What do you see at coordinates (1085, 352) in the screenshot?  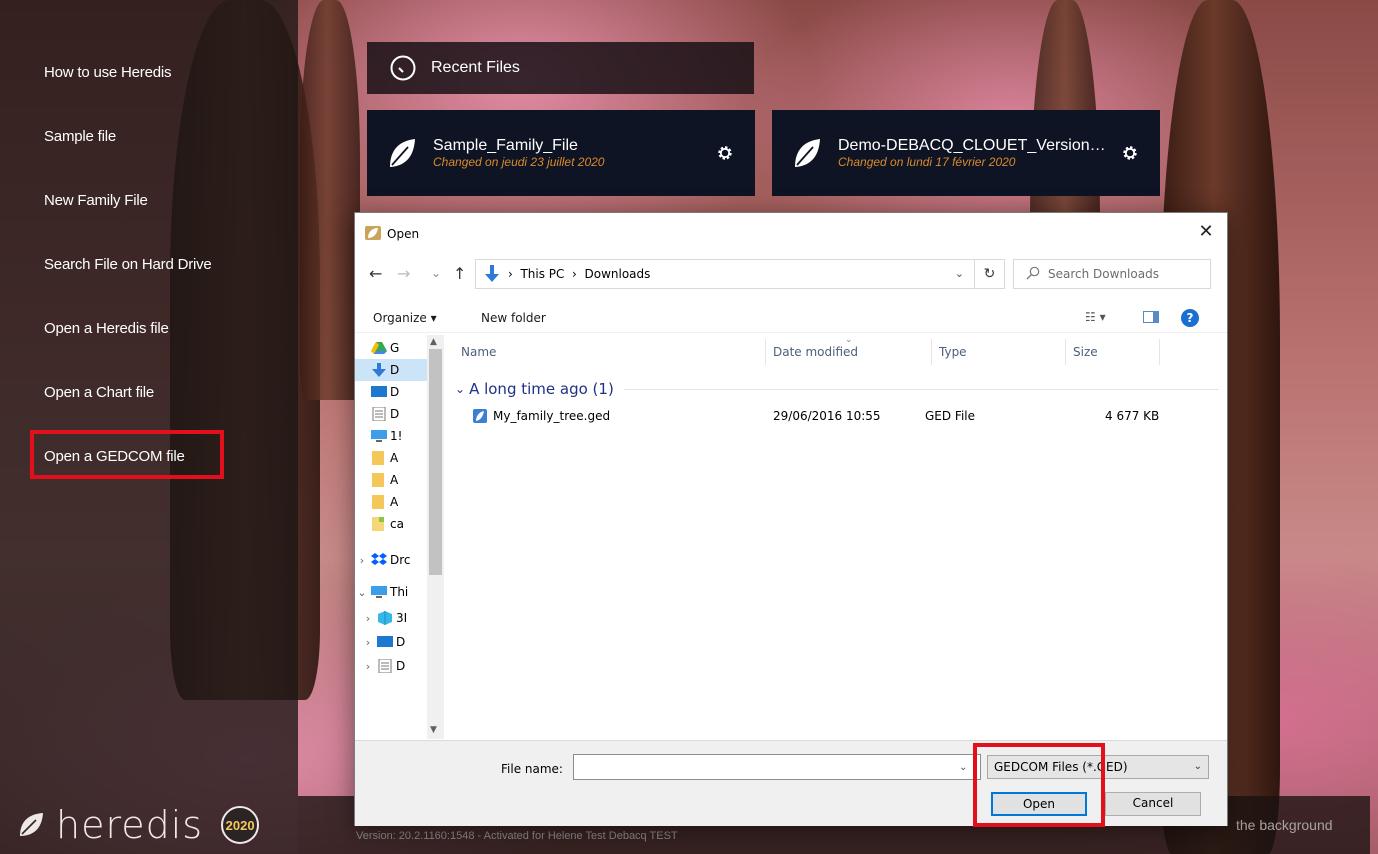 I see `column-header-size: Size` at bounding box center [1085, 352].